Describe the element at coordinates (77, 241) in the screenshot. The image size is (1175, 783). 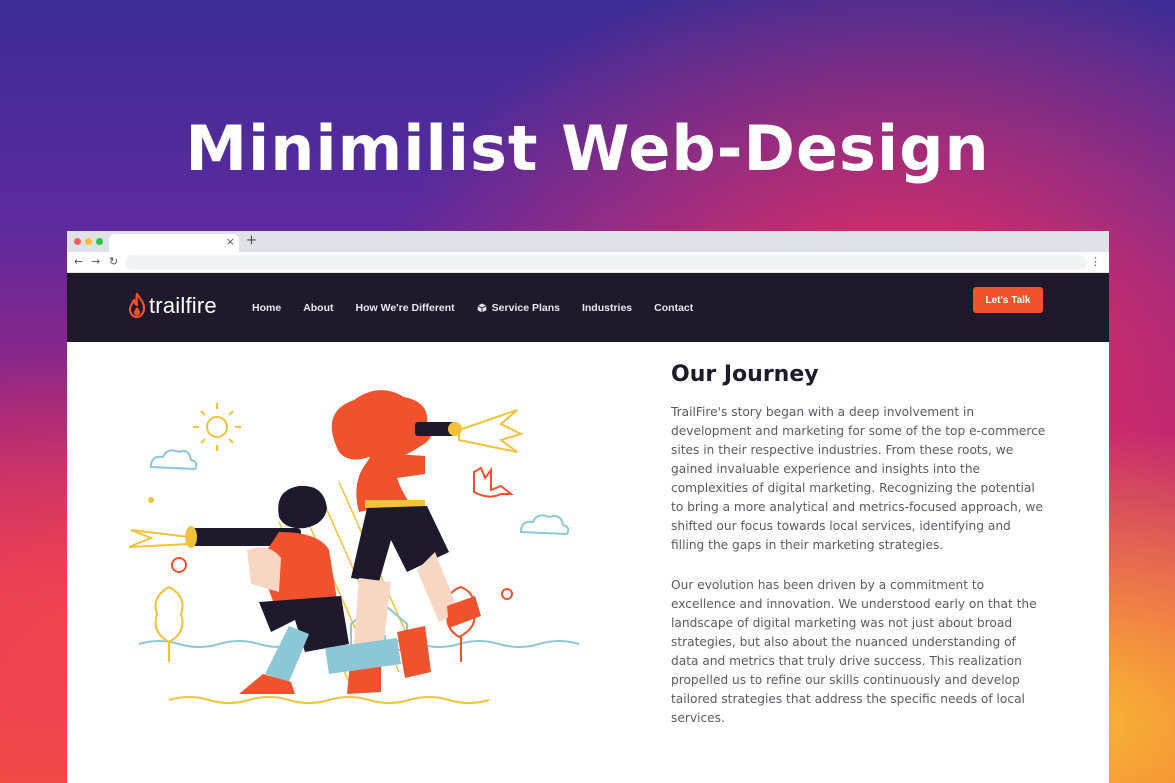
I see `window-close-dot` at that location.